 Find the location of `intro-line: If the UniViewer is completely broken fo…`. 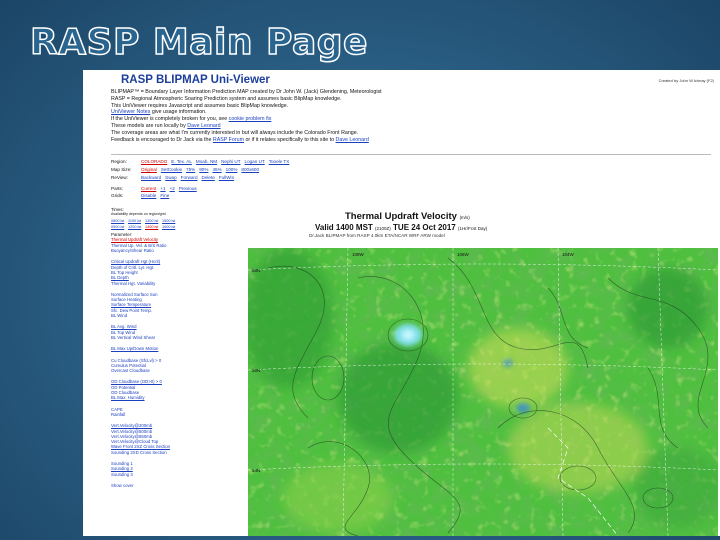

intro-line: If the UniViewer is completely broken fo… is located at coordinates (191, 119).